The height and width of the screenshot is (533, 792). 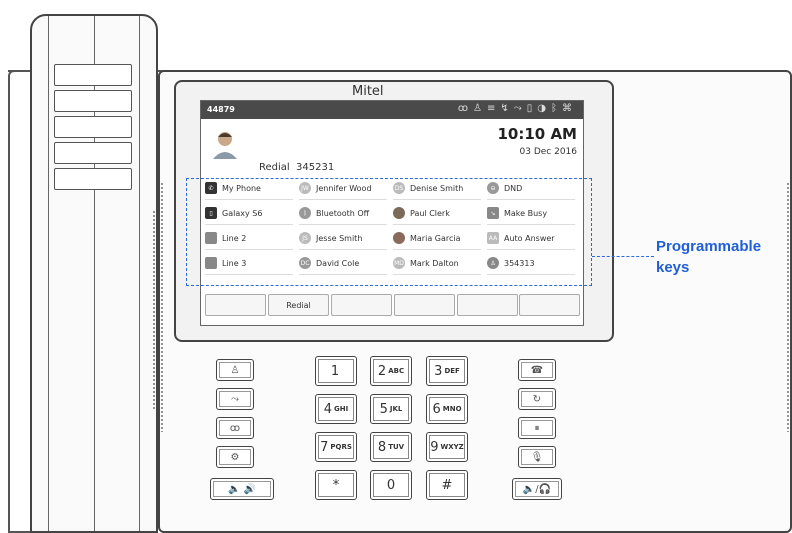 What do you see at coordinates (709, 257) in the screenshot?
I see `programmable-keys-annotation: Programmable keys` at bounding box center [709, 257].